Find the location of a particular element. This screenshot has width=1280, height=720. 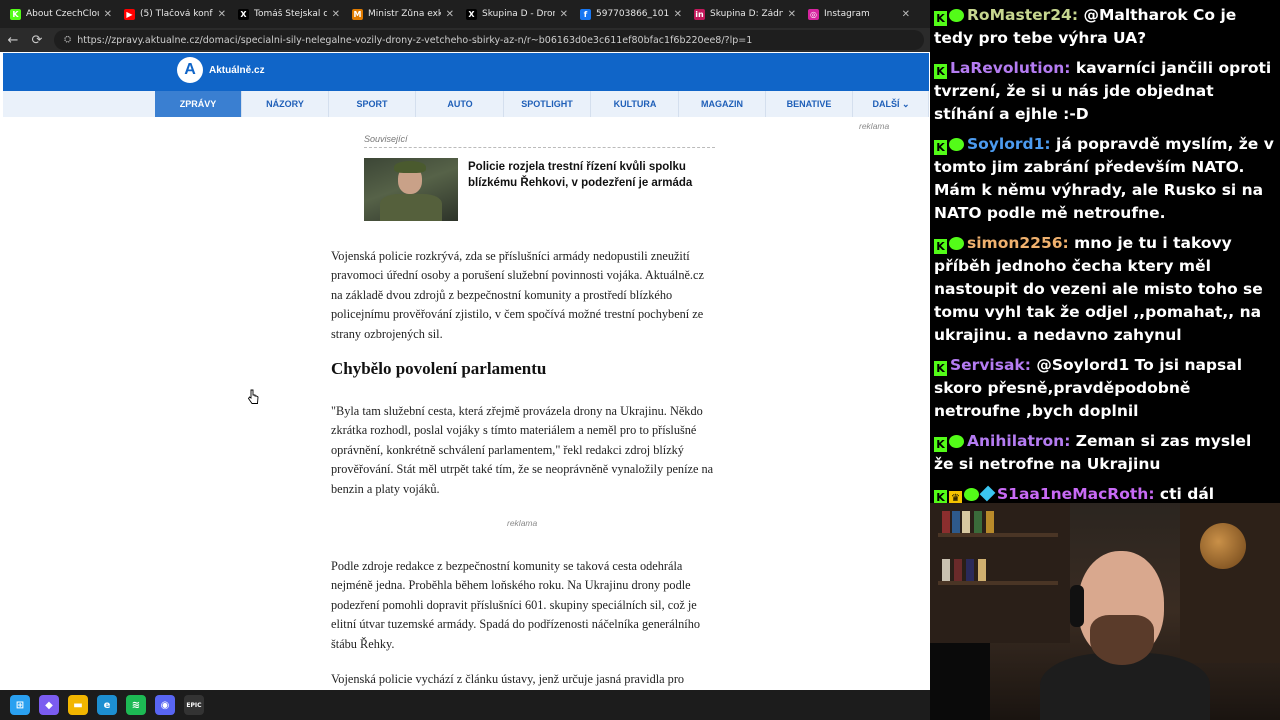

edge-icon: e is located at coordinates (107, 705).